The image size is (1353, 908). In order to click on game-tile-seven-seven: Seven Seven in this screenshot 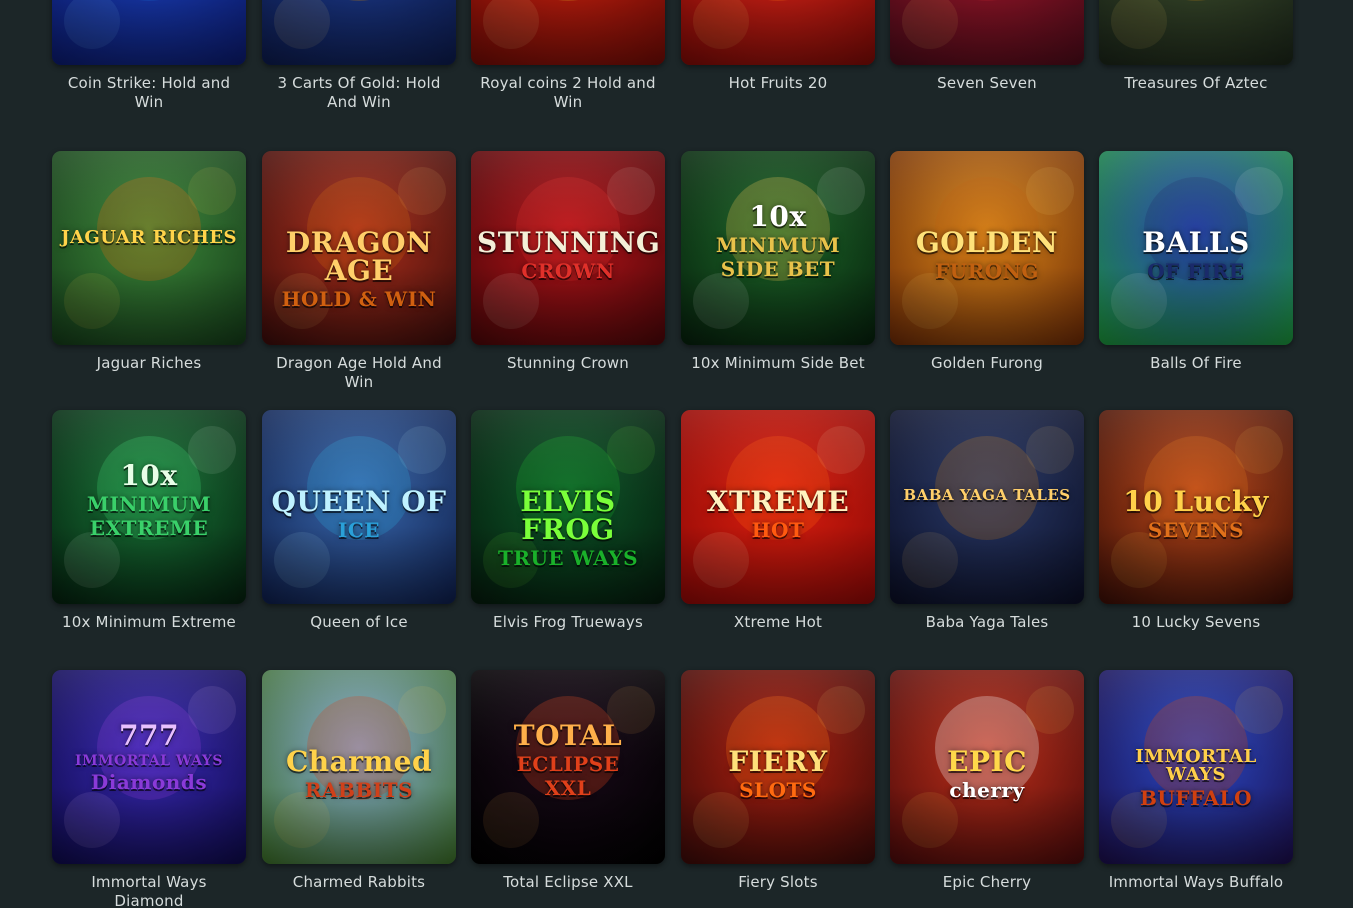, I will do `click(987, 46)`.